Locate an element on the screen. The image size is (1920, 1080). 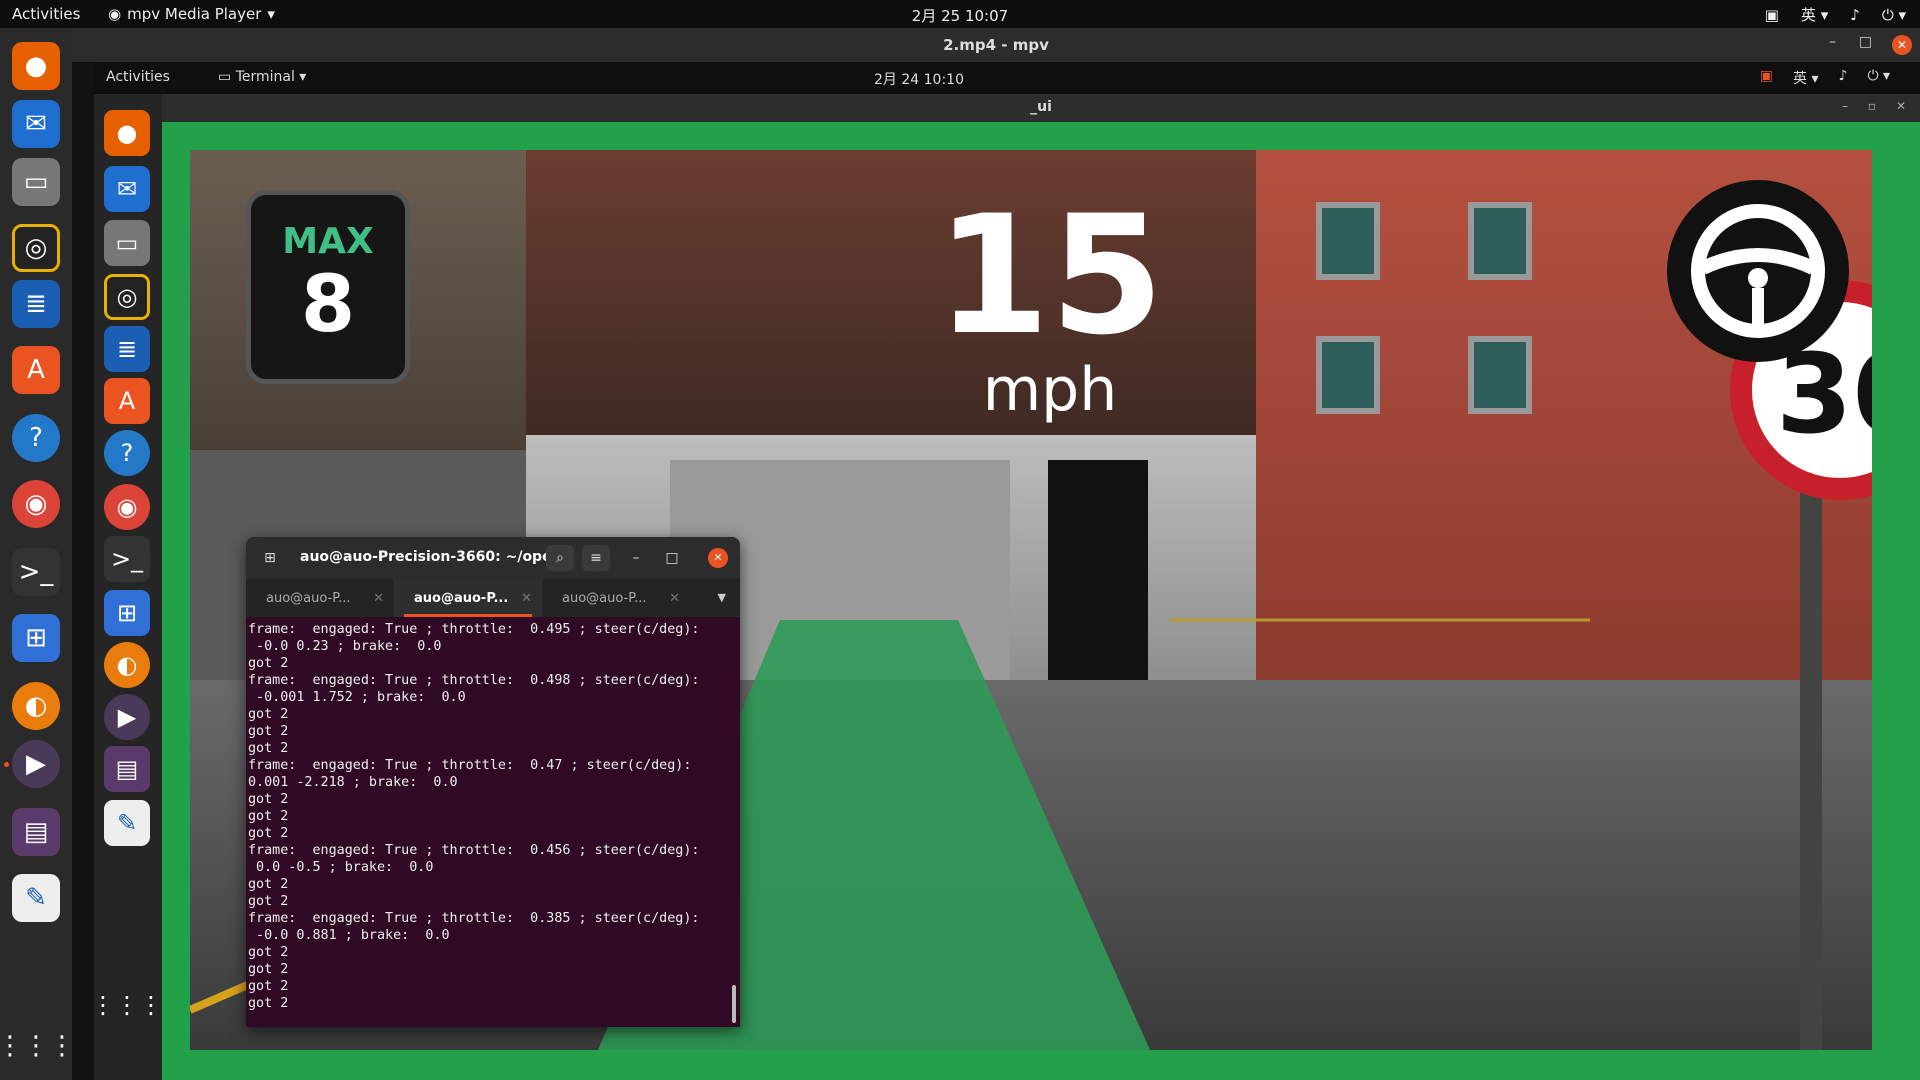
current-speed: 15 mph is located at coordinates (1050, 301).